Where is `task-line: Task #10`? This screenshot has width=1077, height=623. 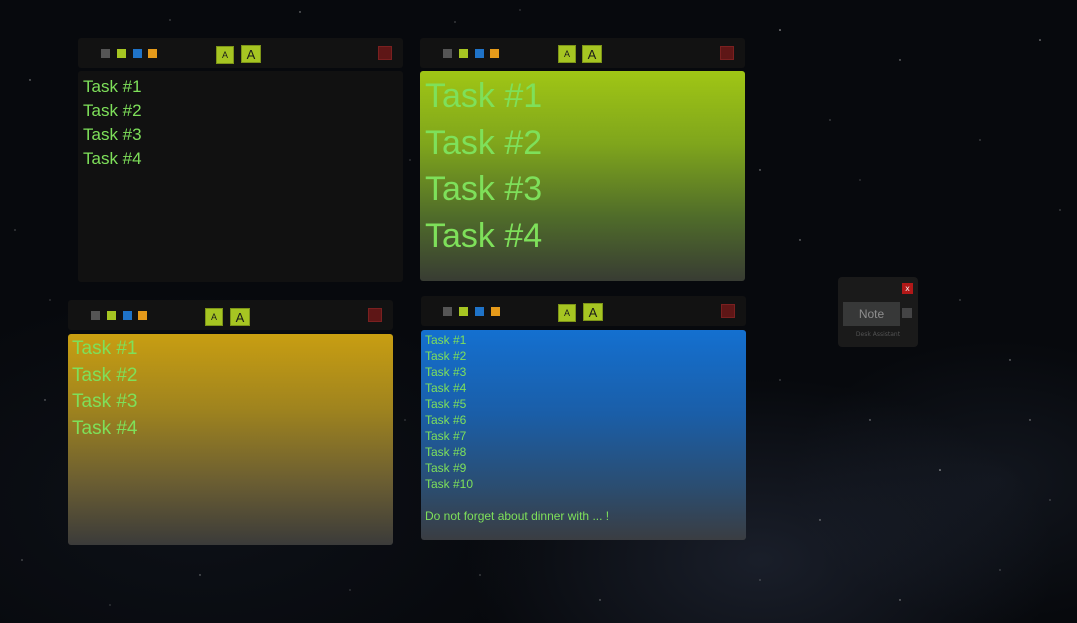 task-line: Task #10 is located at coordinates (449, 484).